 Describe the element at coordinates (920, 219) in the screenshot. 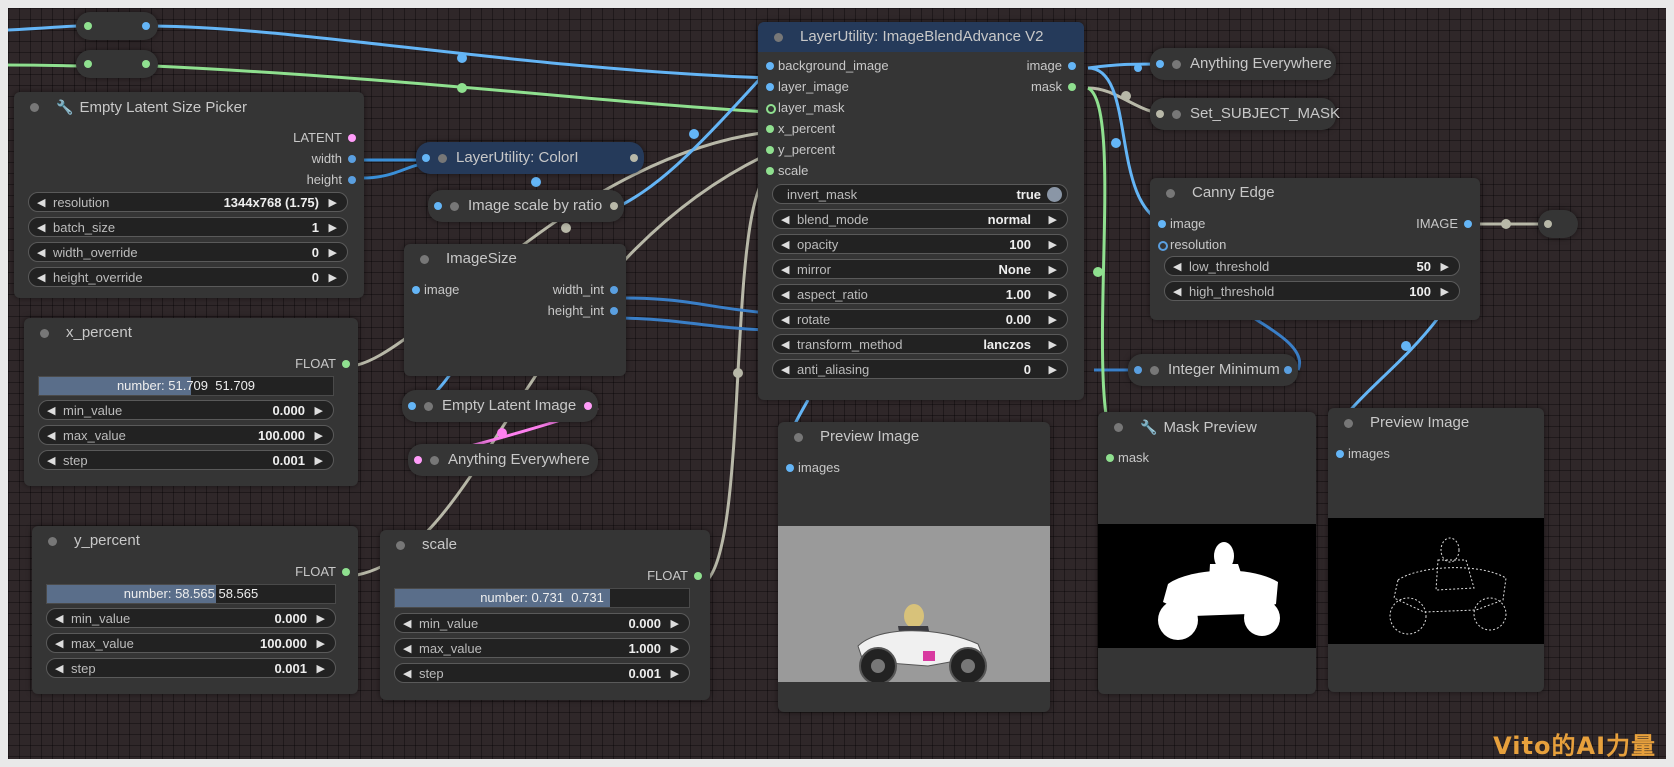

I see `blend-mode-combo: ◀ blend_mode normal ▶` at that location.